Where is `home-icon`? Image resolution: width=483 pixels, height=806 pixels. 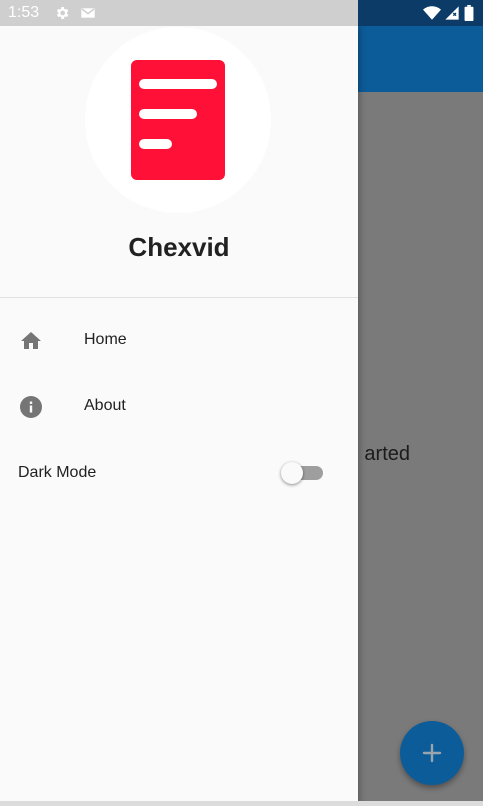
home-icon is located at coordinates (31, 340).